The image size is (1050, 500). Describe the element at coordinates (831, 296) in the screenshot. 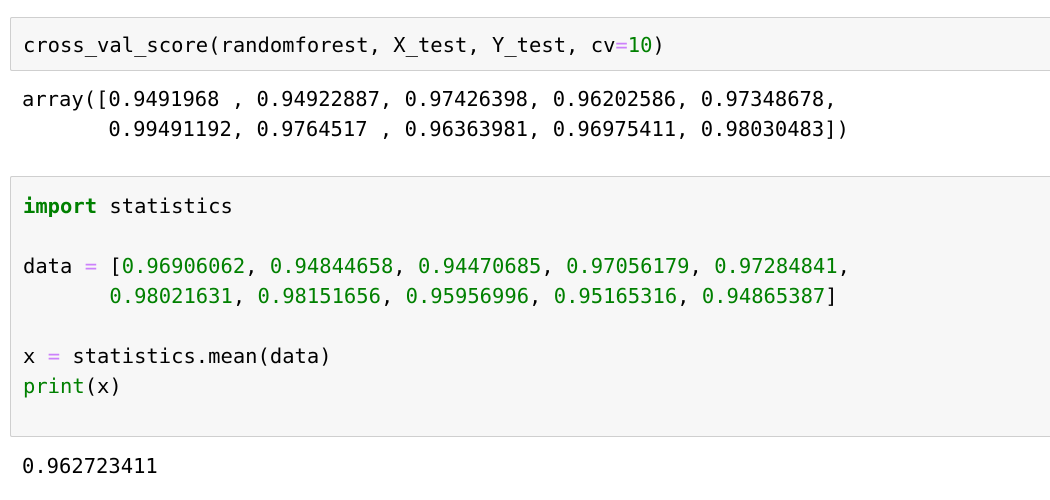

I see `code-text: ]` at that location.